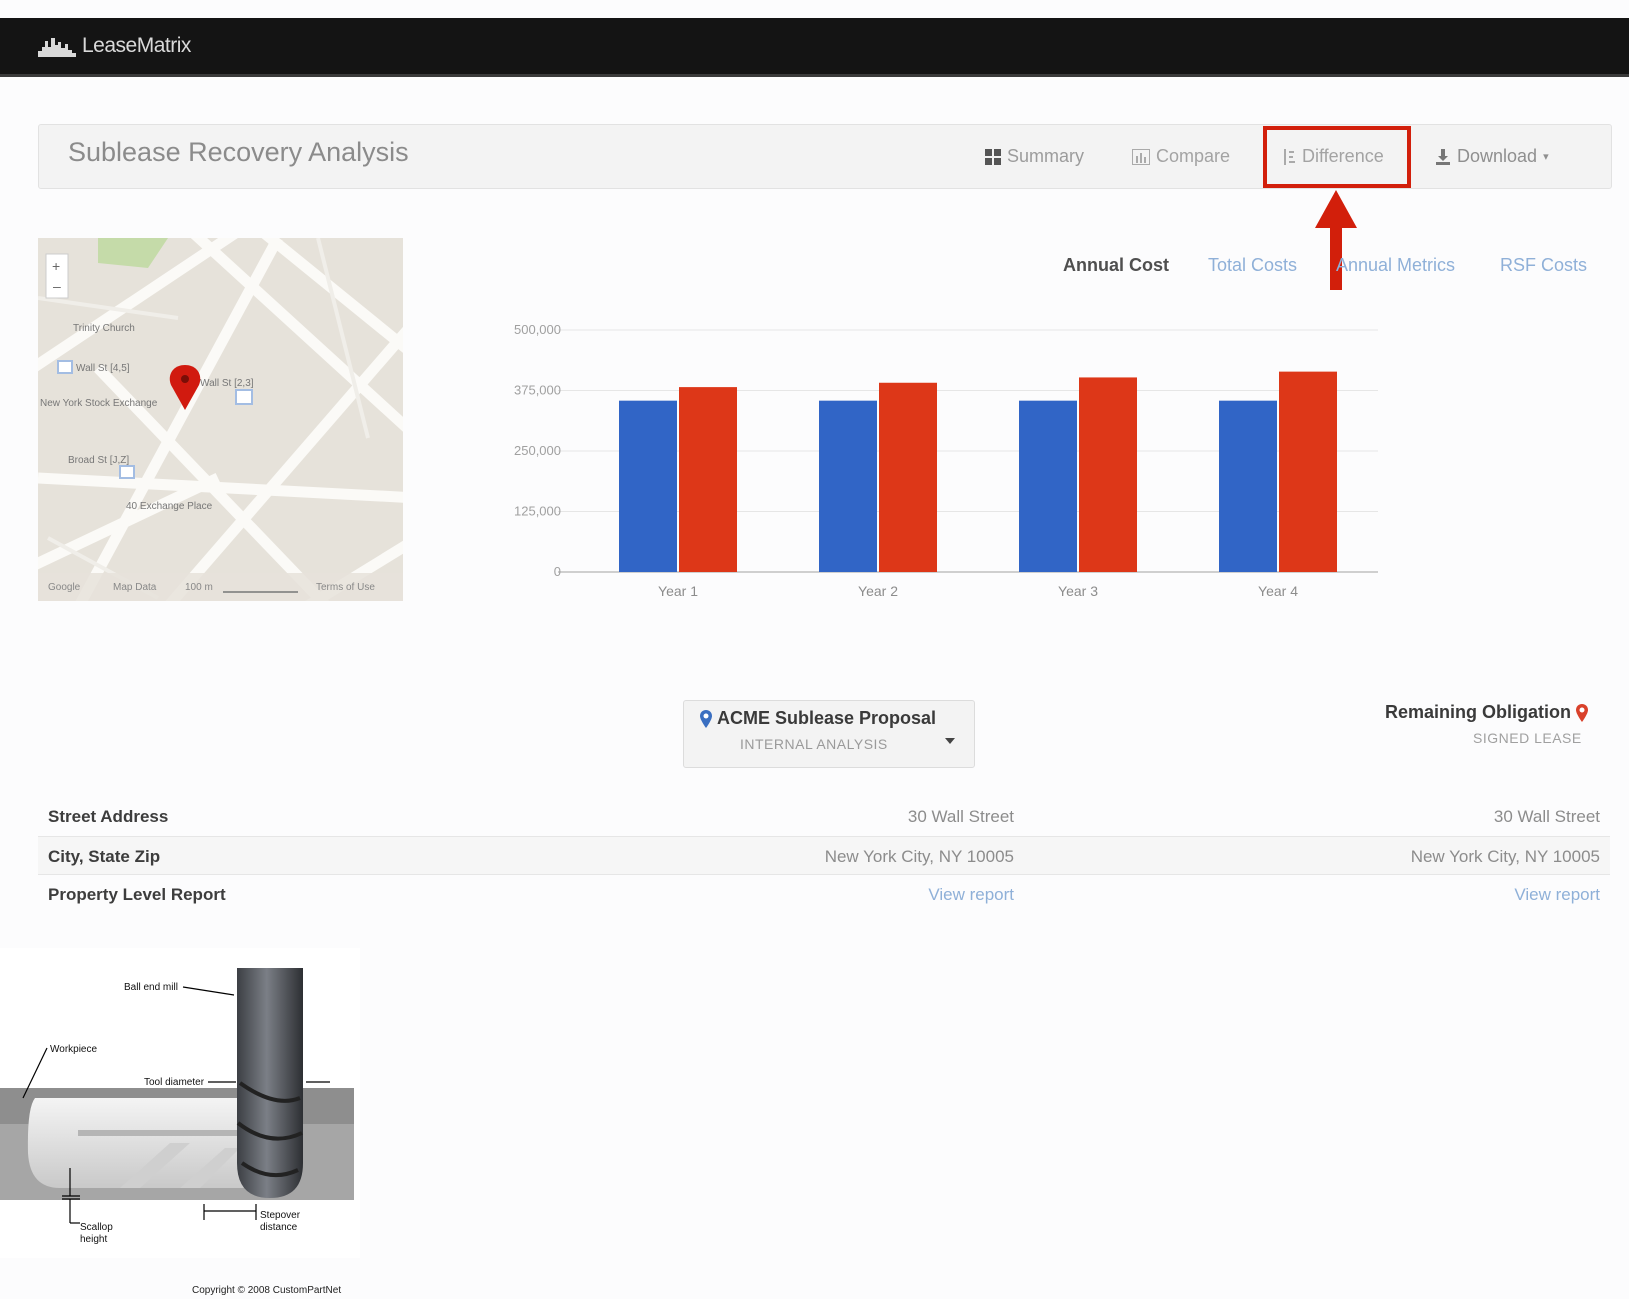  I want to click on map-data-label: Map Data, so click(135, 587).